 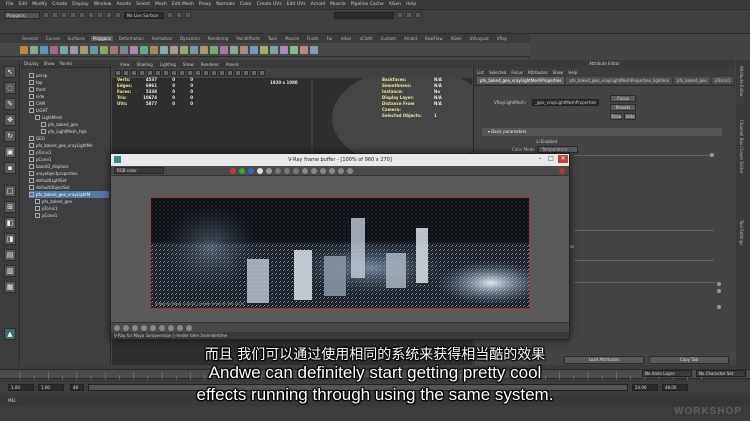 I want to click on wireframe-icon, so click(x=206, y=73).